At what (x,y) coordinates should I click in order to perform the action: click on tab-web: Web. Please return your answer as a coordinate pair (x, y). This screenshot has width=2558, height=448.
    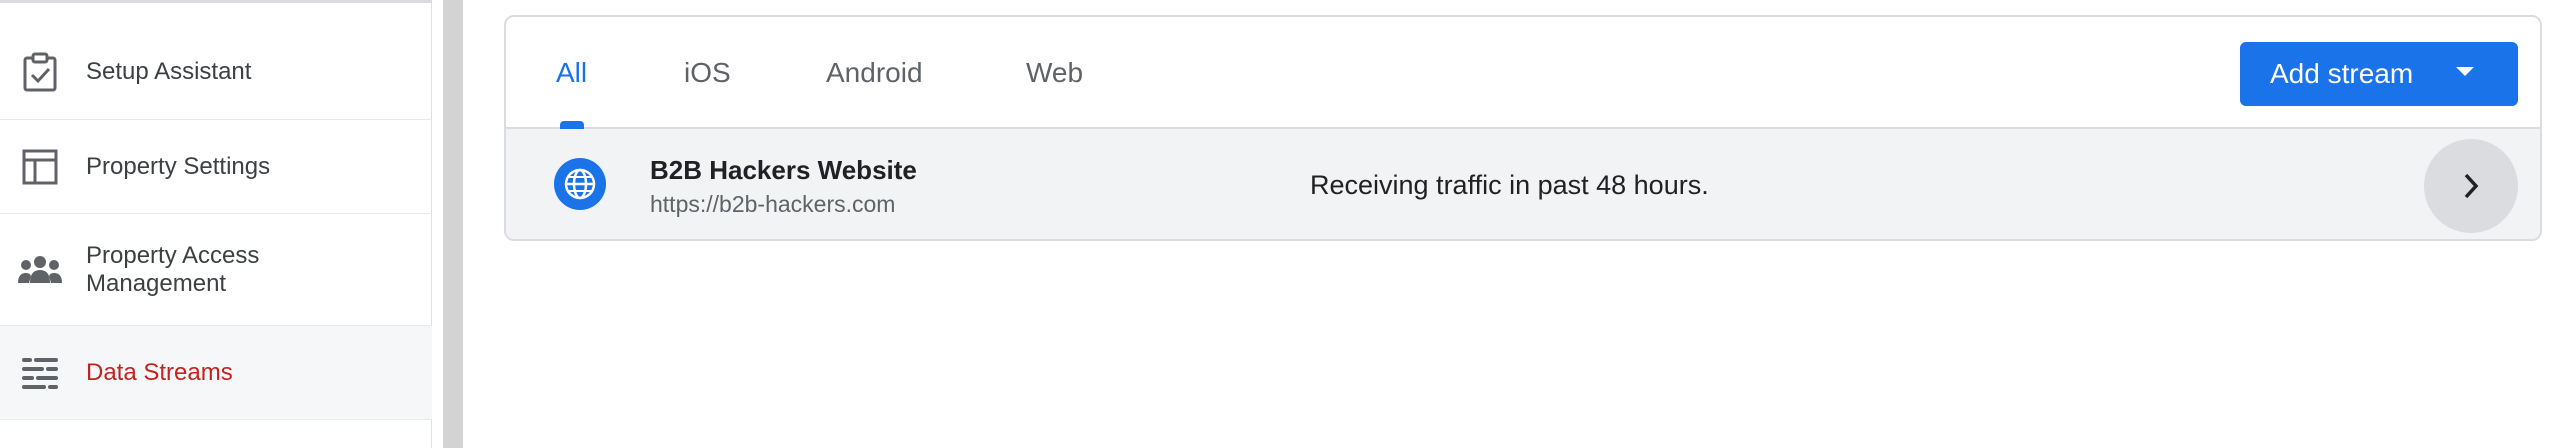
    Looking at the image, I should click on (1054, 73).